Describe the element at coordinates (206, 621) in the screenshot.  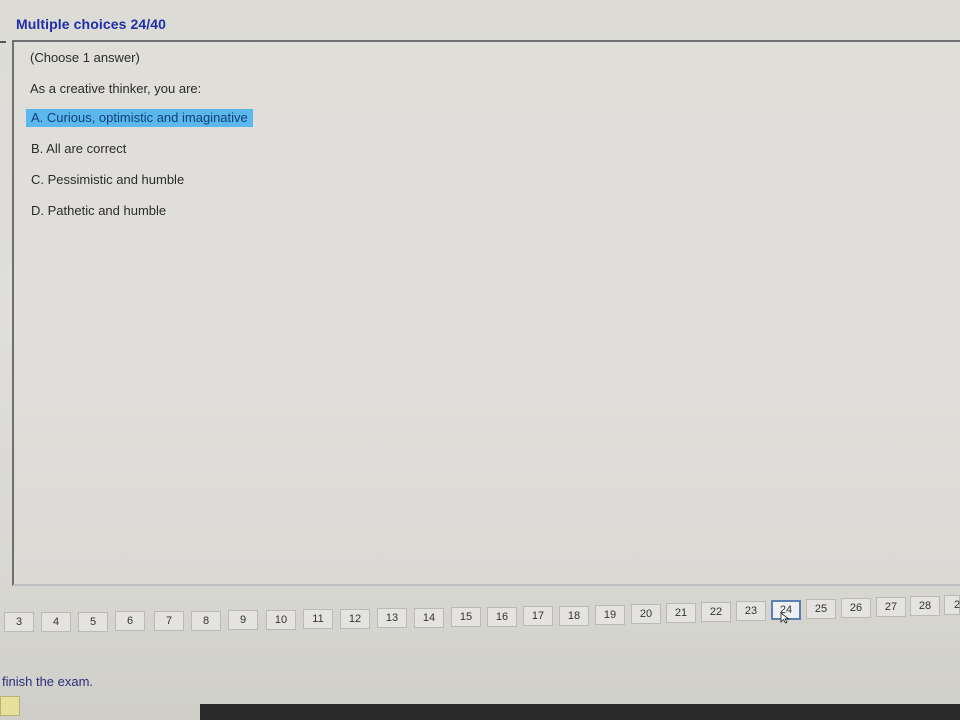
I see `question-nav-button: 8` at that location.